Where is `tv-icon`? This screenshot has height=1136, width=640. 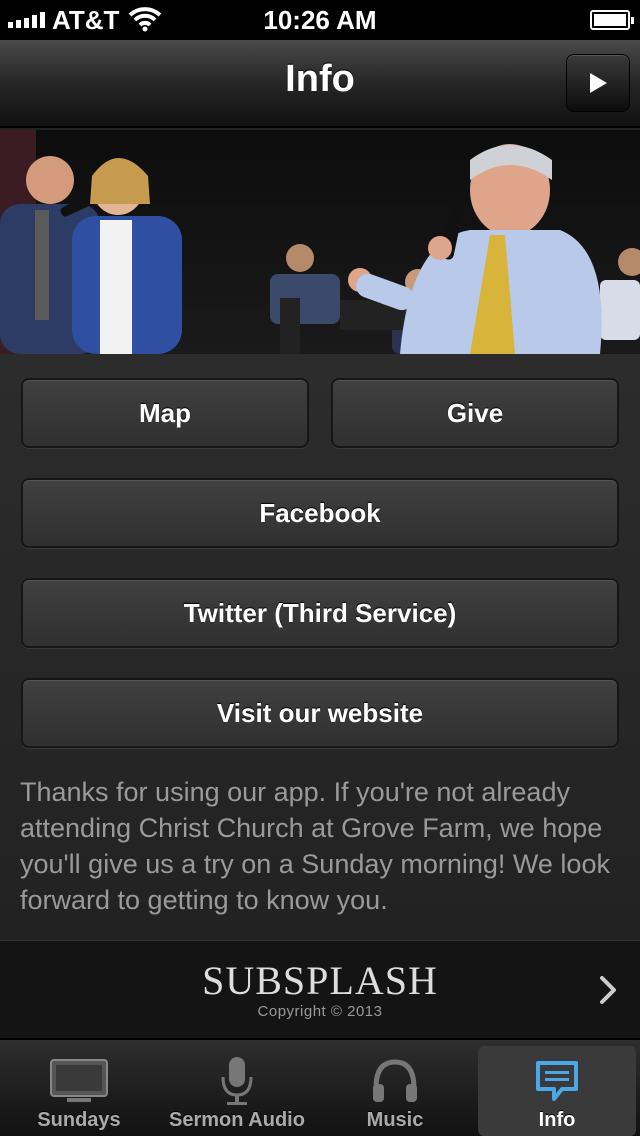
tv-icon is located at coordinates (79, 1080).